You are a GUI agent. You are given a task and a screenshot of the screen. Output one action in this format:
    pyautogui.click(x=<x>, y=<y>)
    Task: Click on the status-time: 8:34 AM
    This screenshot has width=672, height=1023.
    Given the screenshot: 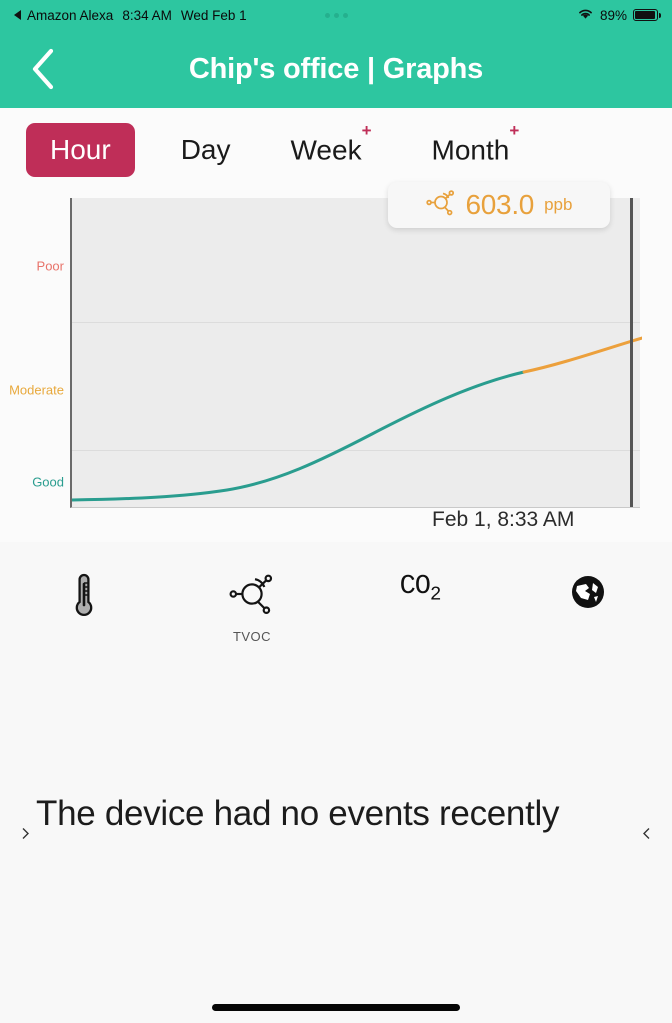 What is the action you would take?
    pyautogui.click(x=147, y=15)
    